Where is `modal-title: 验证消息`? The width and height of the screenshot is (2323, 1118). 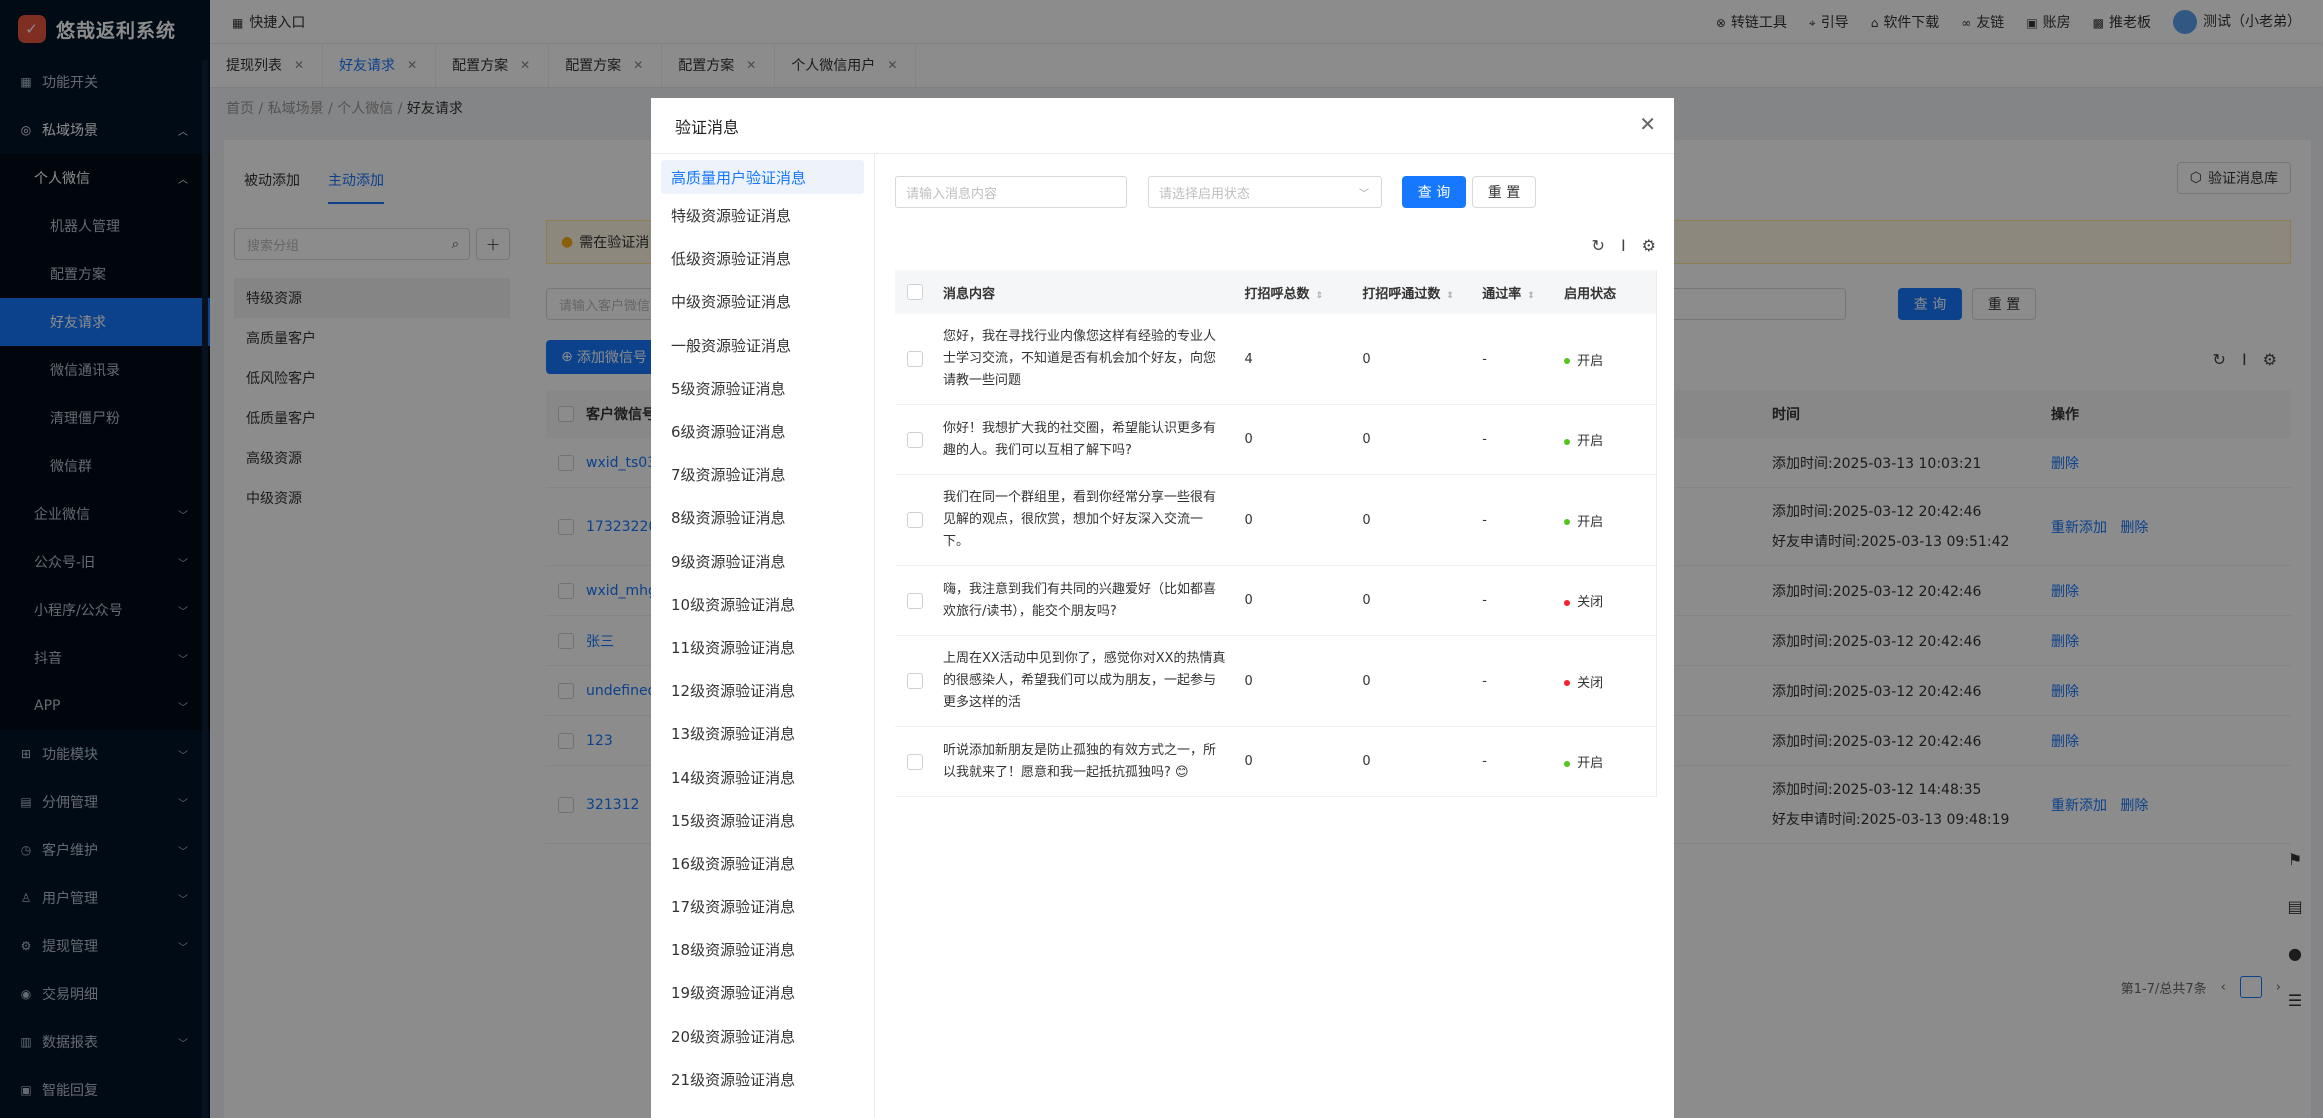 modal-title: 验证消息 is located at coordinates (707, 127).